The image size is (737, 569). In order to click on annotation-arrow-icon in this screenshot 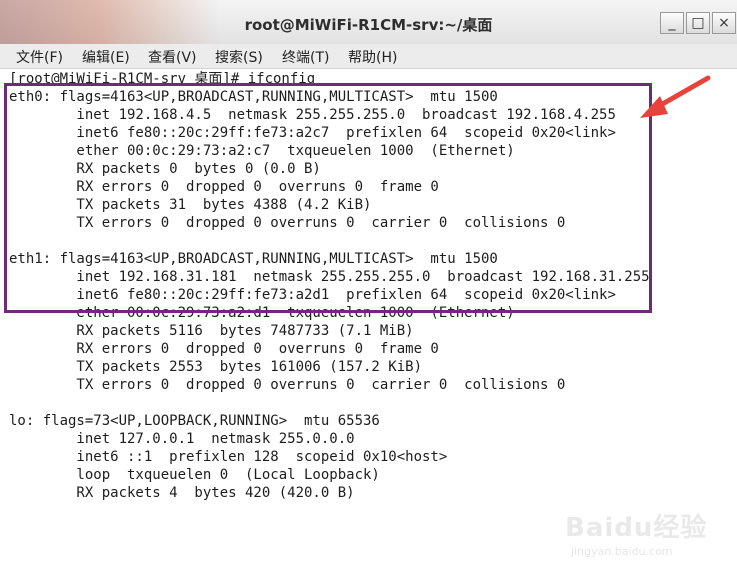, I will do `click(675, 96)`.